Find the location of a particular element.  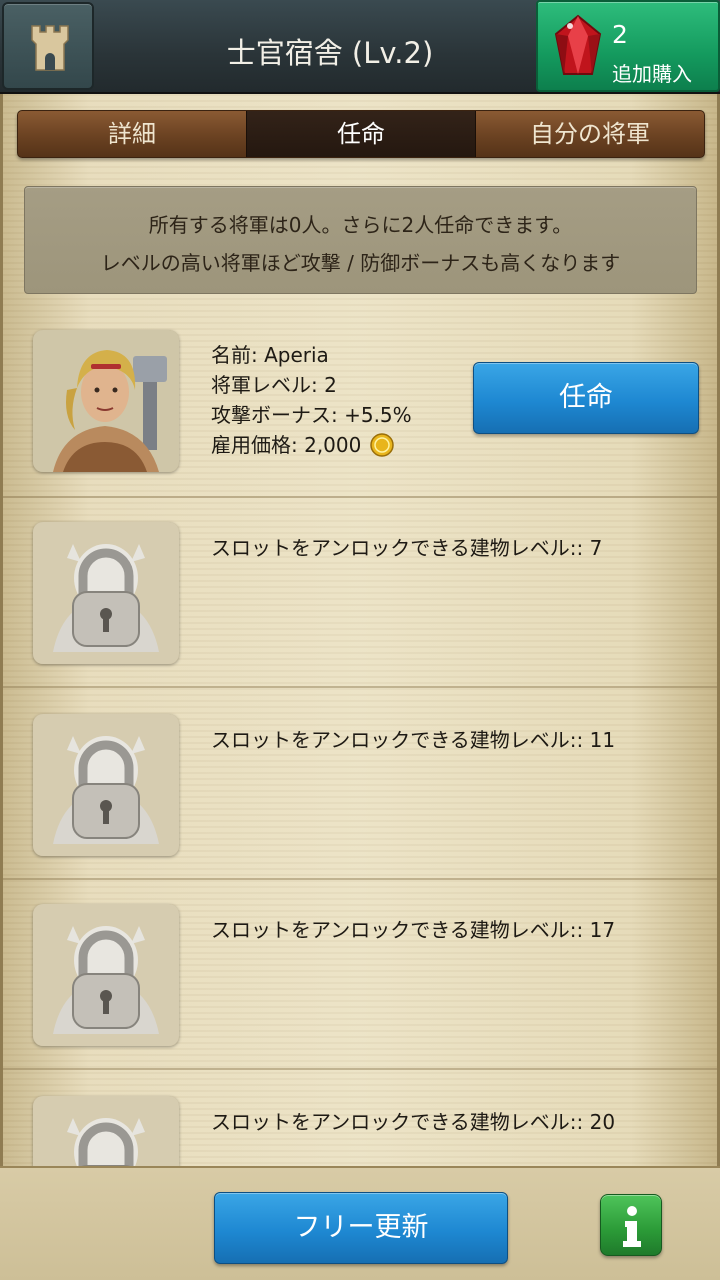

appoint-button: 任命 is located at coordinates (586, 398).